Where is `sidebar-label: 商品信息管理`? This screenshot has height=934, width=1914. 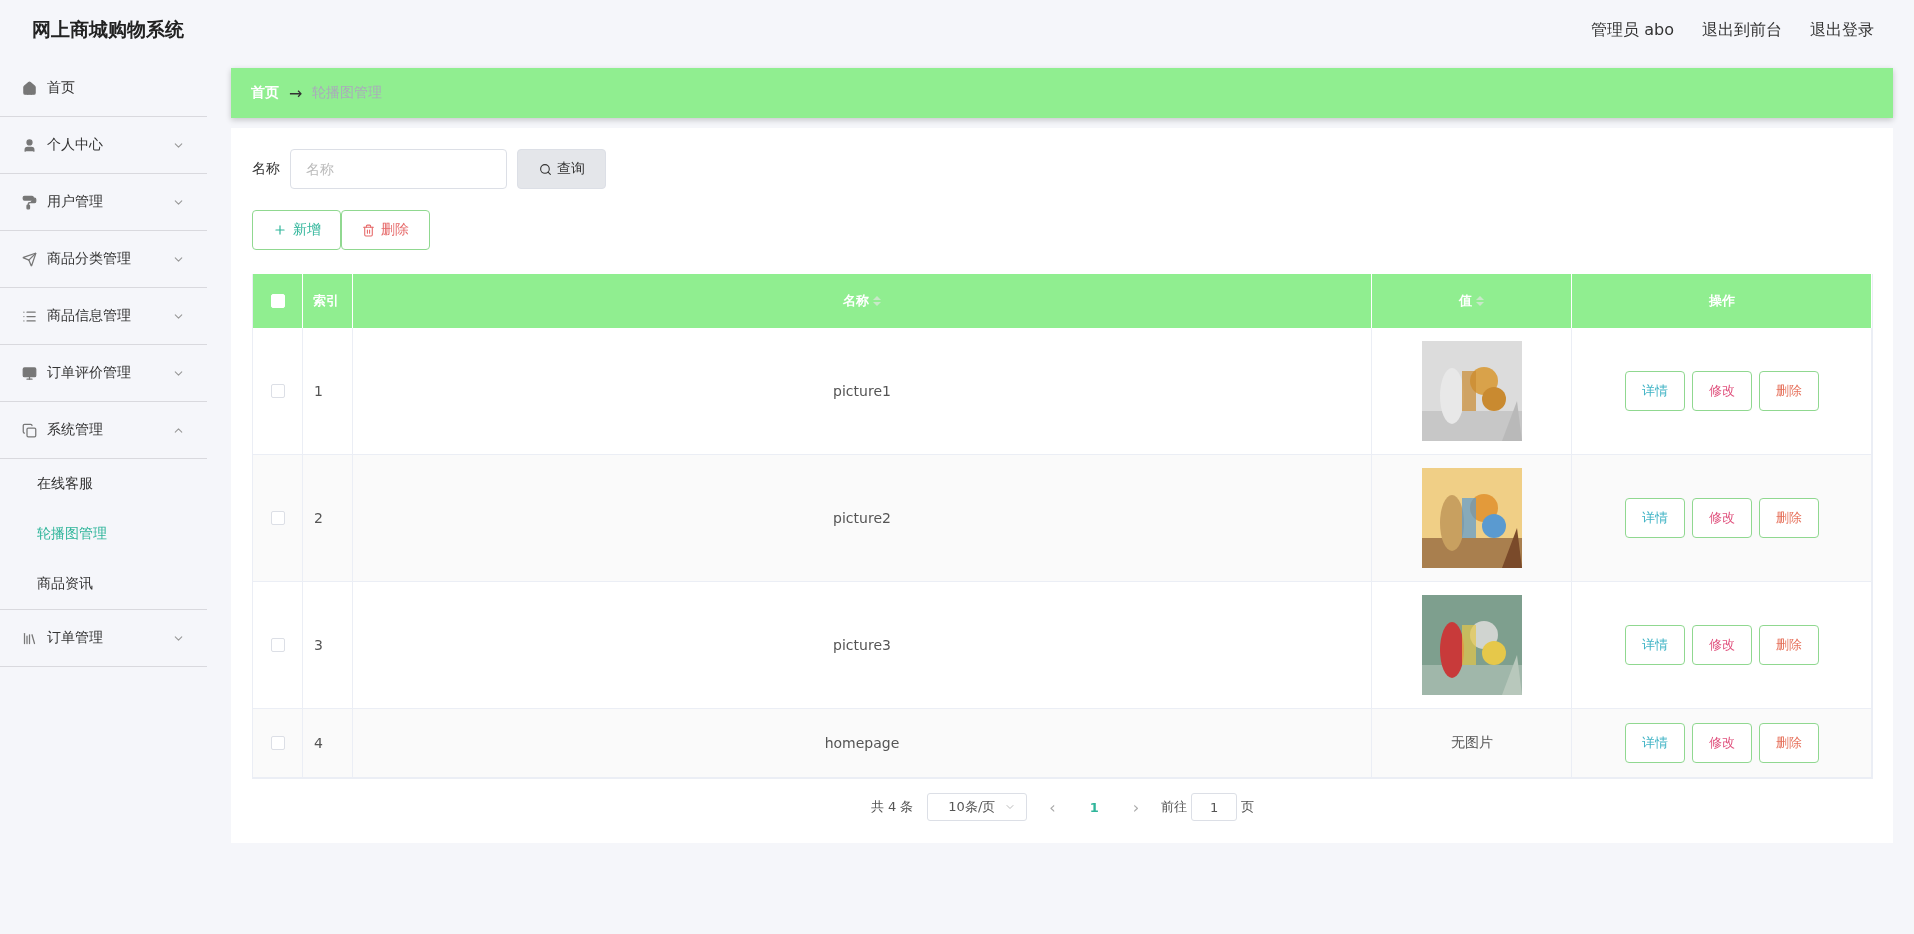 sidebar-label: 商品信息管理 is located at coordinates (89, 316).